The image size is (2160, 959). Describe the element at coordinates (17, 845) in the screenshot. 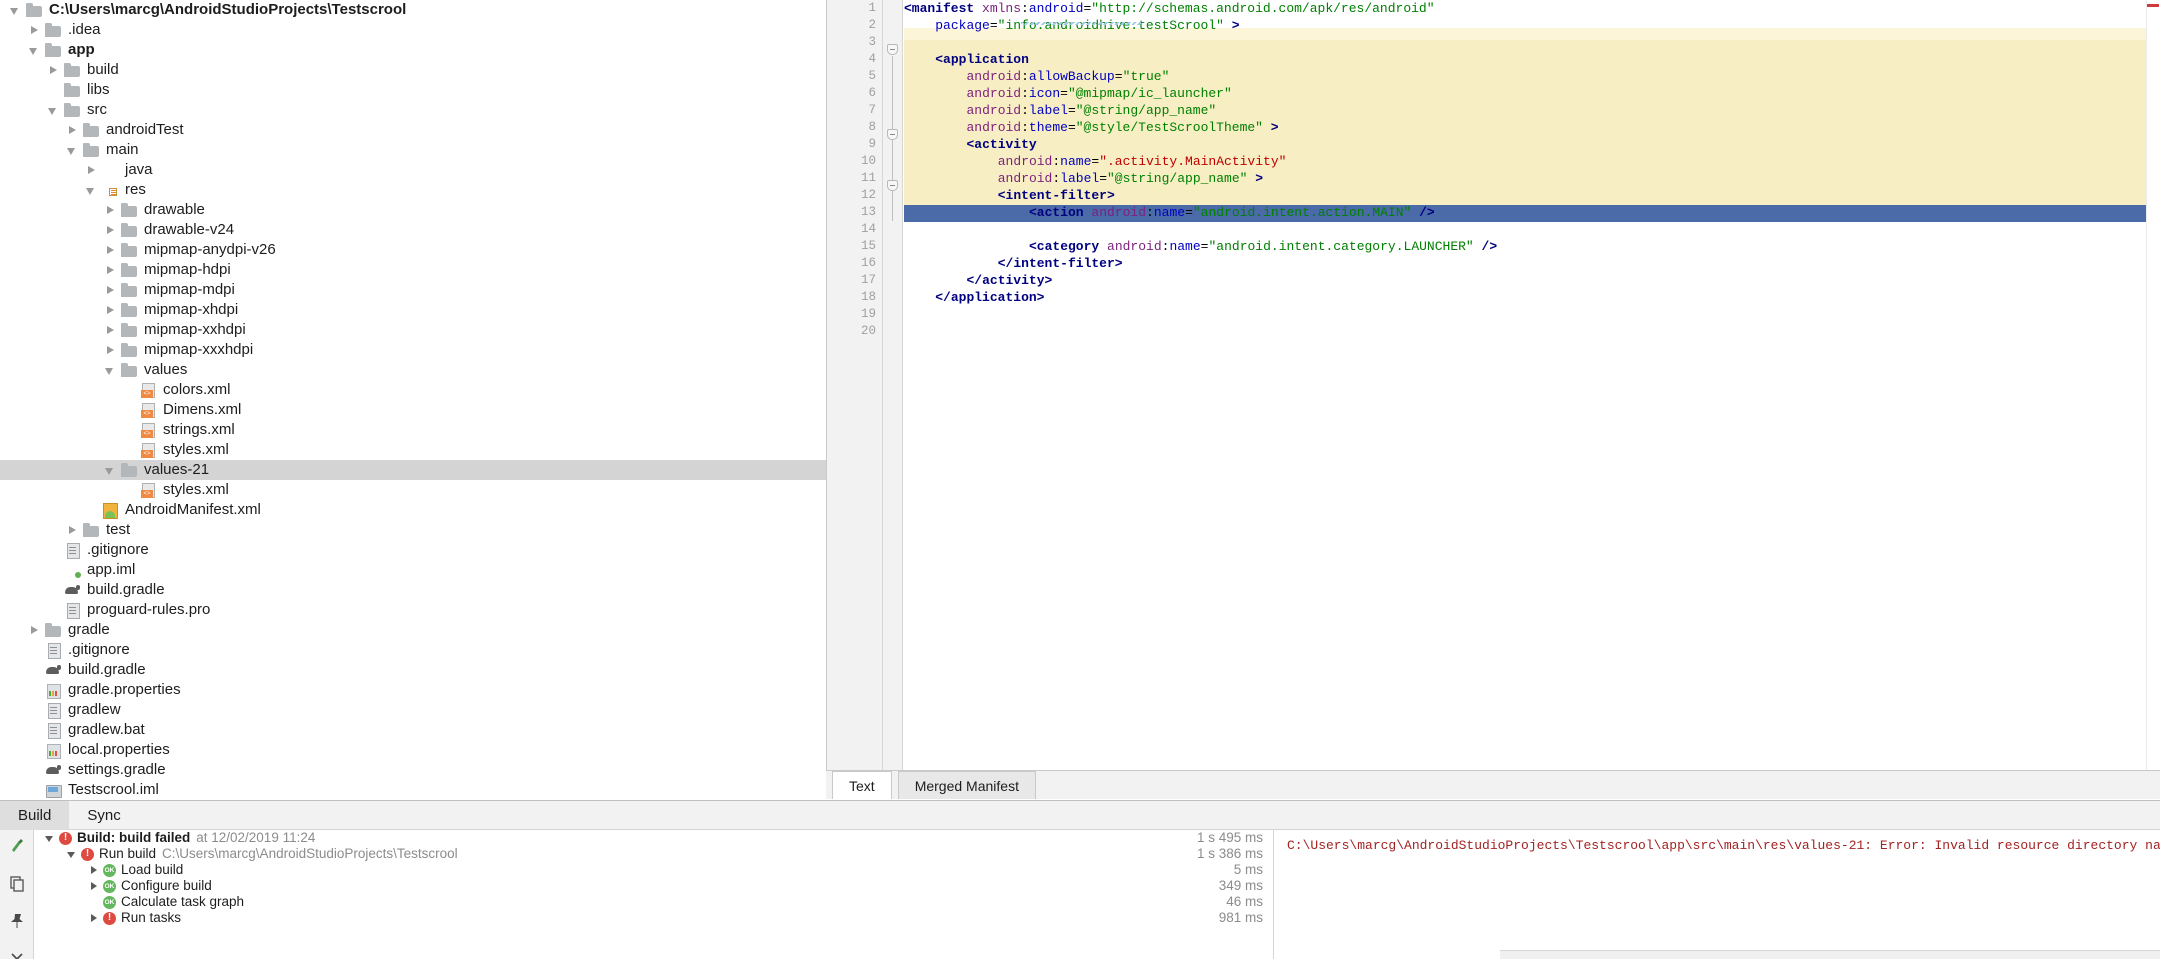

I see `rerun-build-icon` at that location.